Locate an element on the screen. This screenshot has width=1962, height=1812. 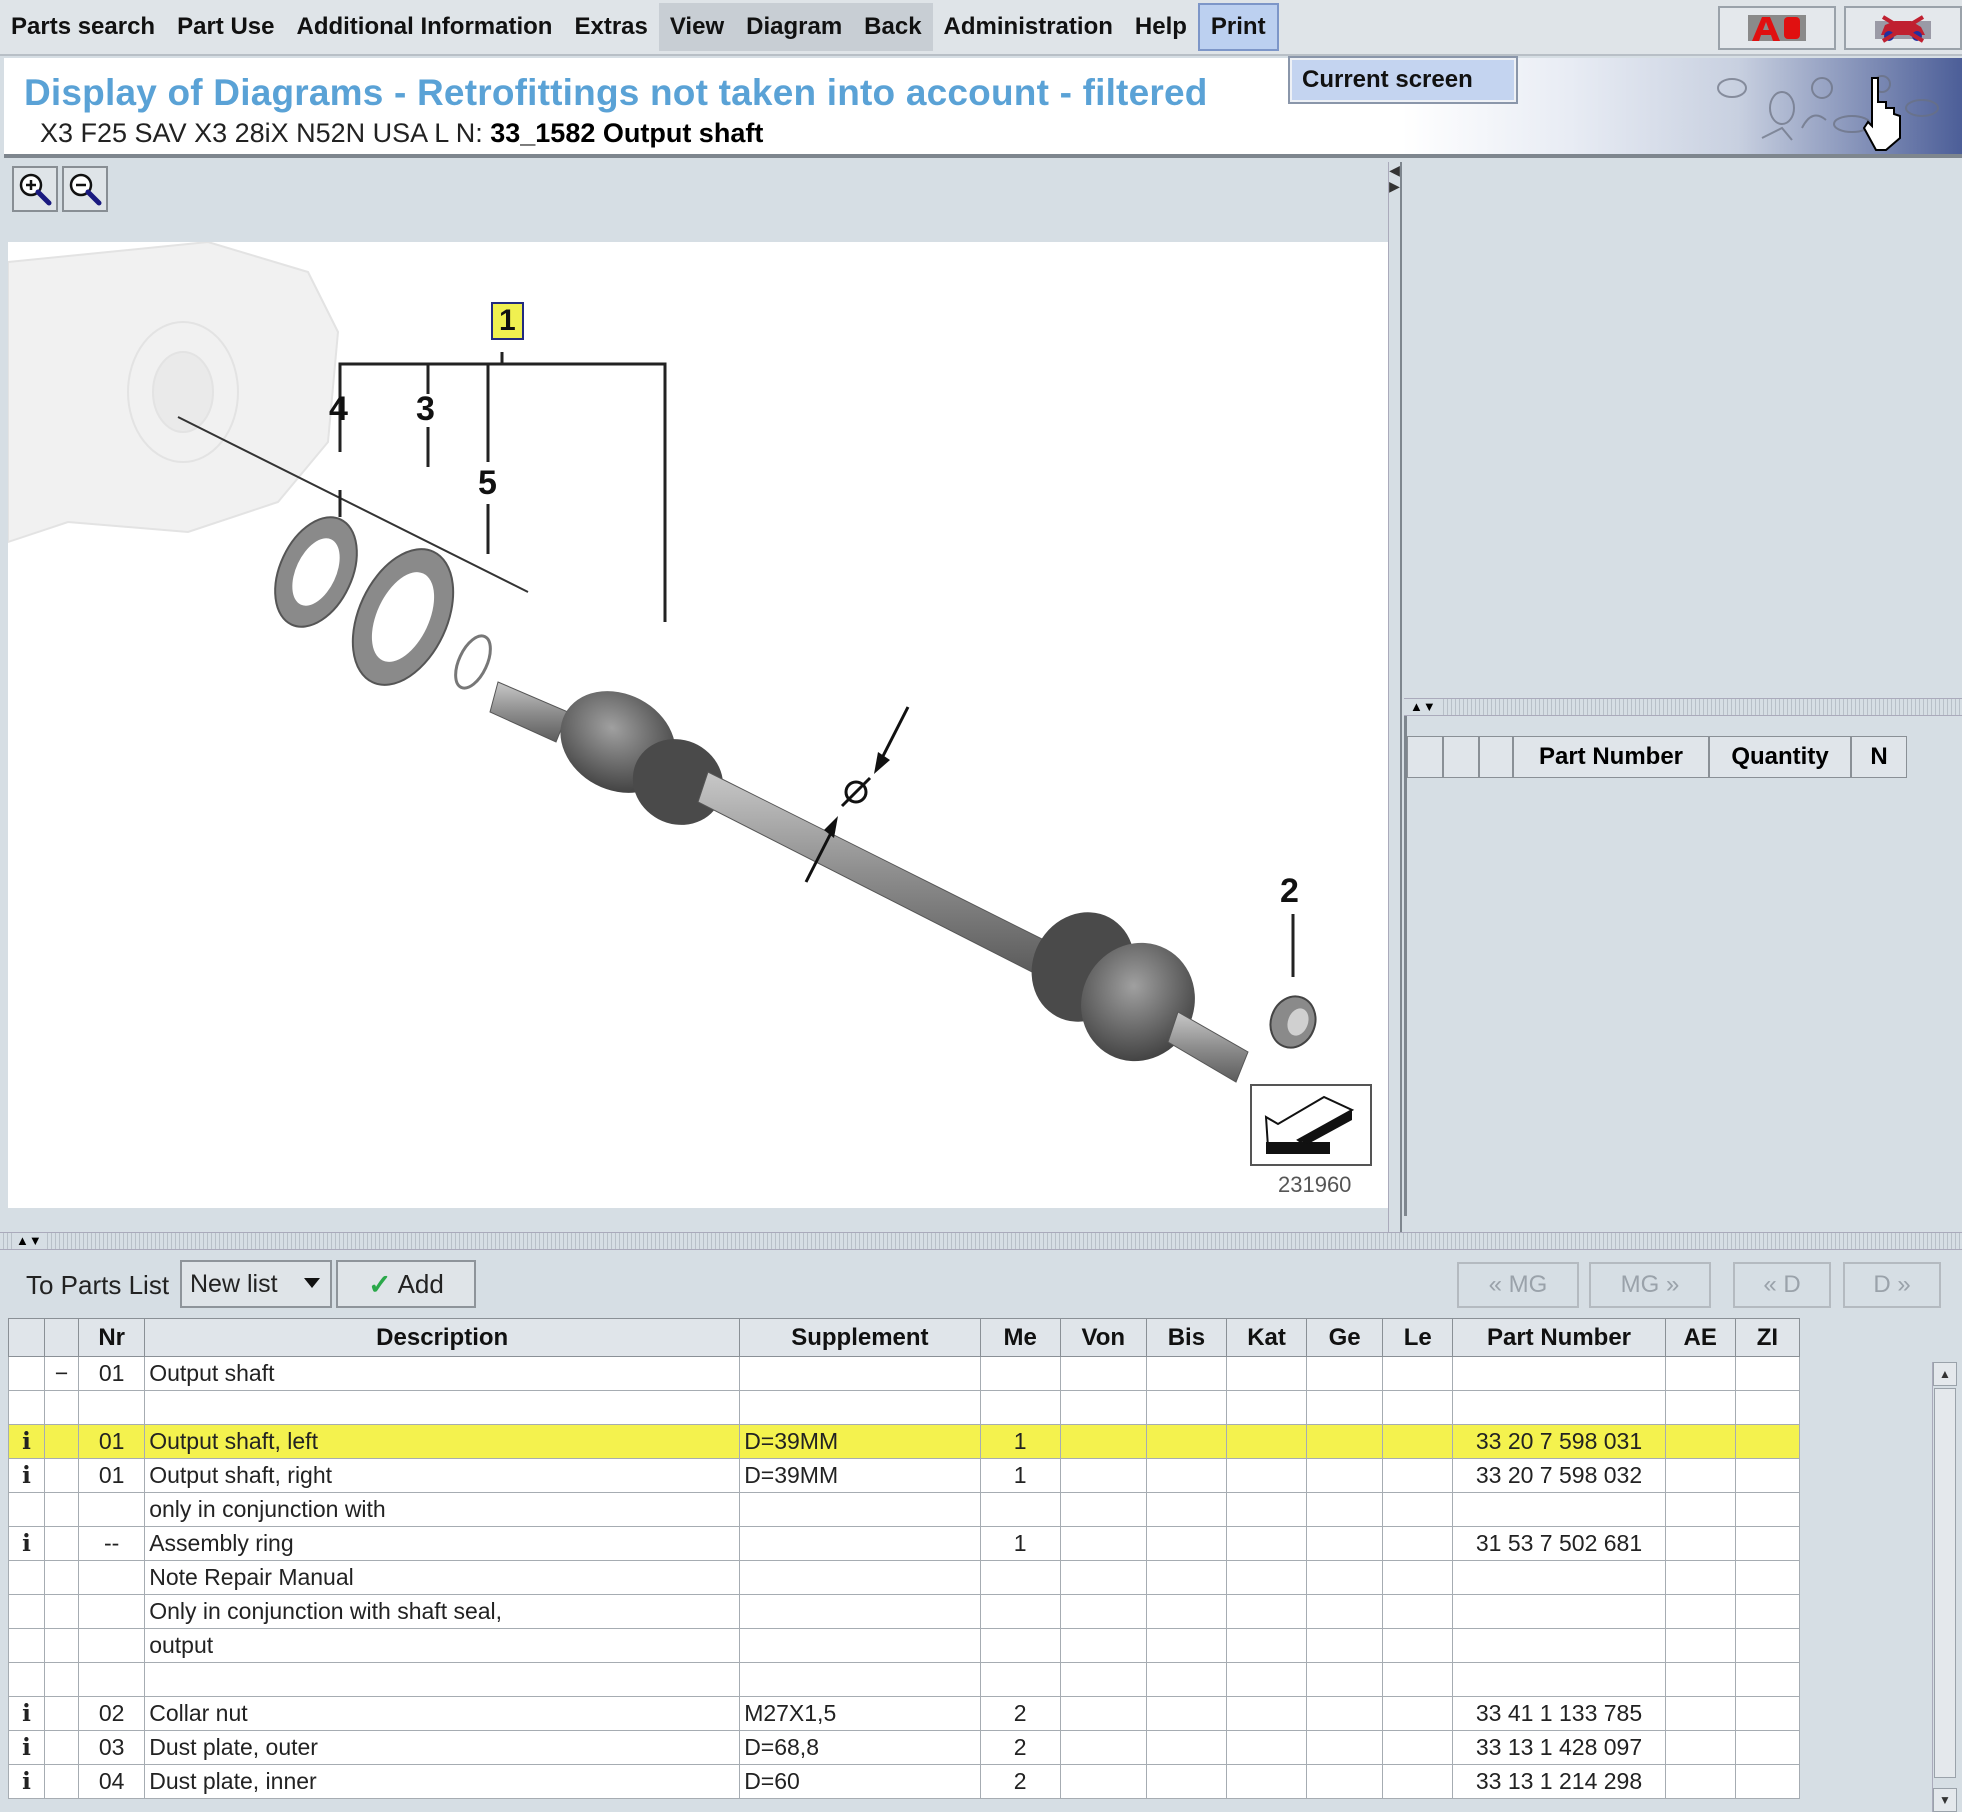
prev-main-group-button: « MG is located at coordinates (1518, 1285).